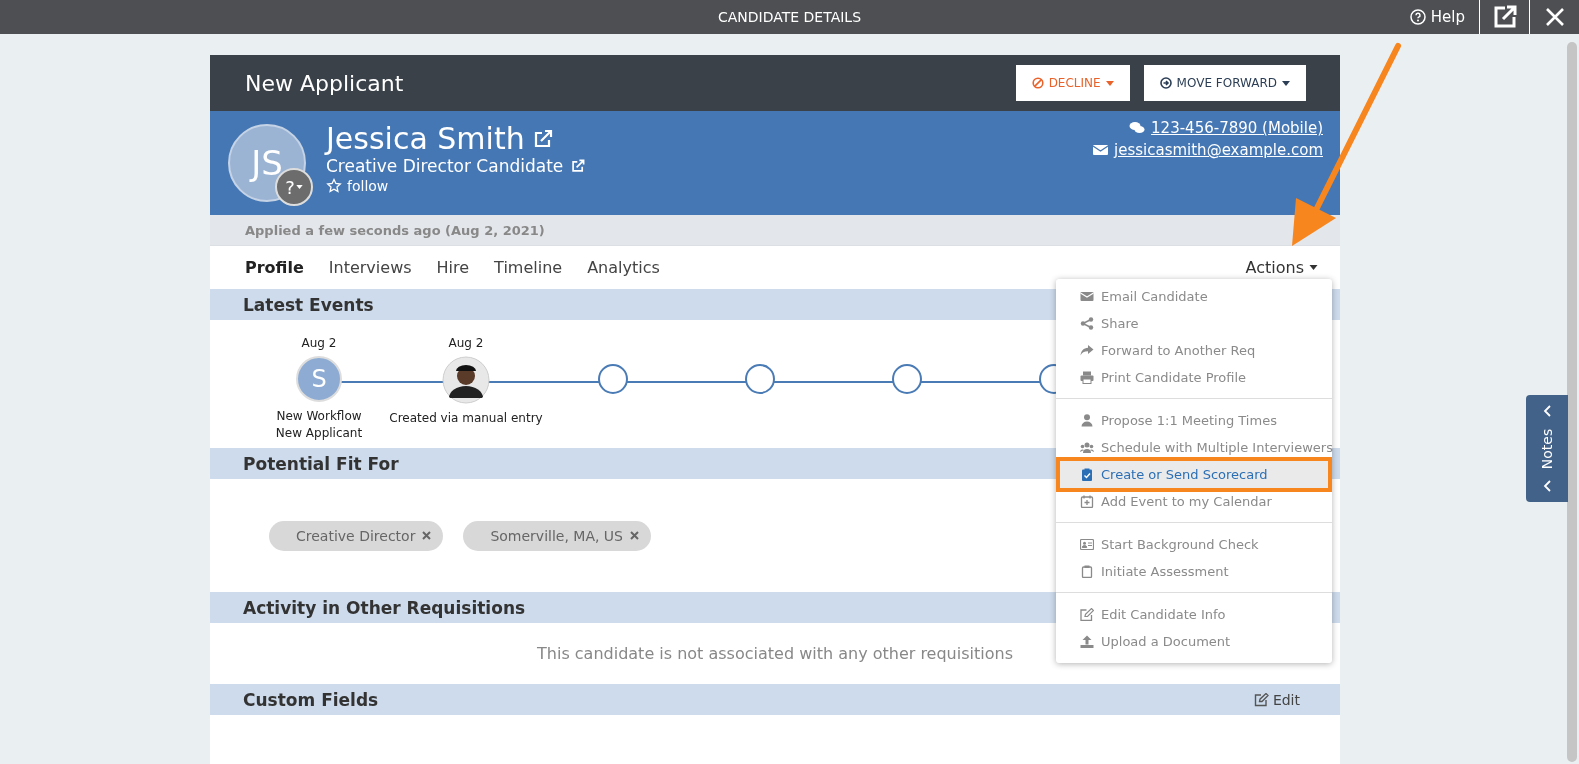  Describe the element at coordinates (1194, 501) in the screenshot. I see `menu-item: Add Event to my Calendar` at that location.